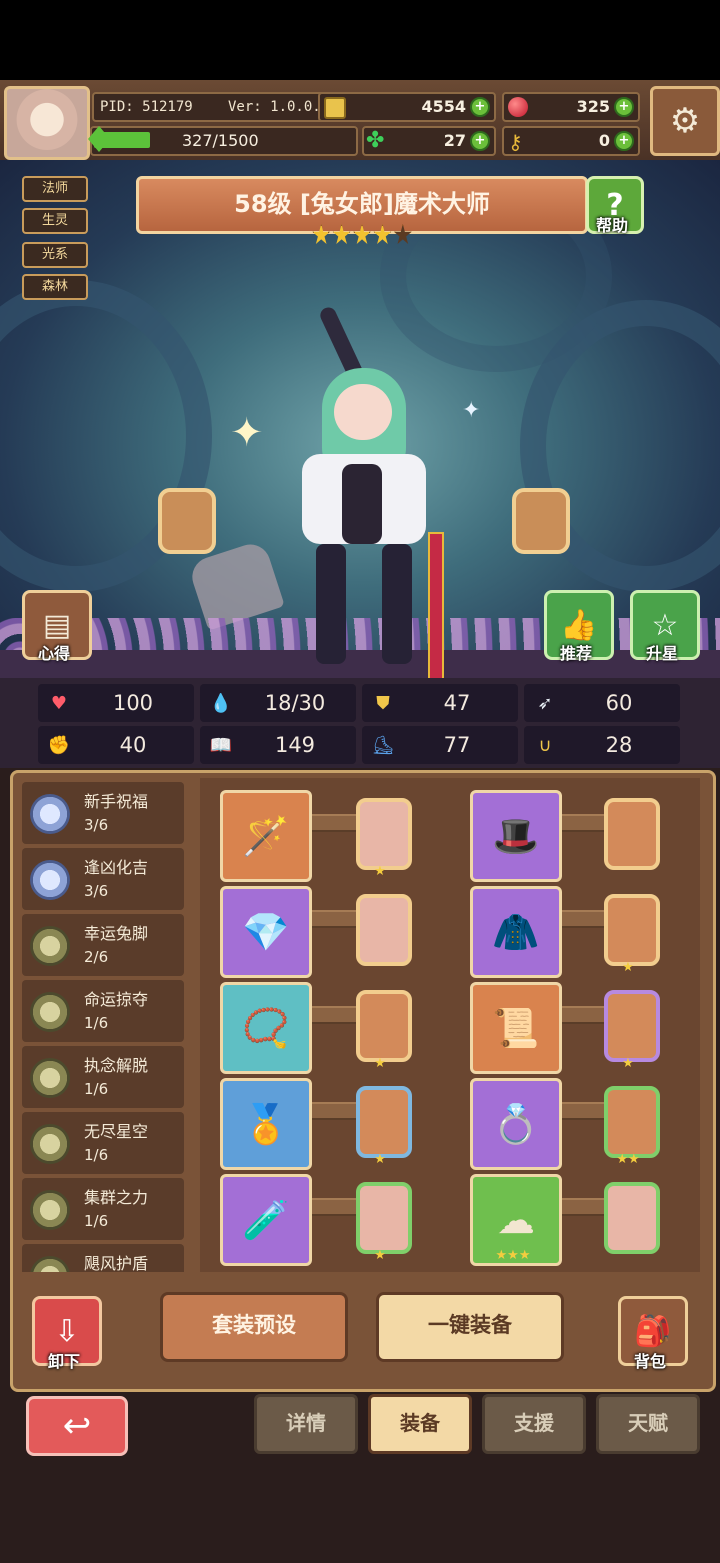  What do you see at coordinates (133, 703) in the screenshot?
I see `stat-value: 100` at bounding box center [133, 703].